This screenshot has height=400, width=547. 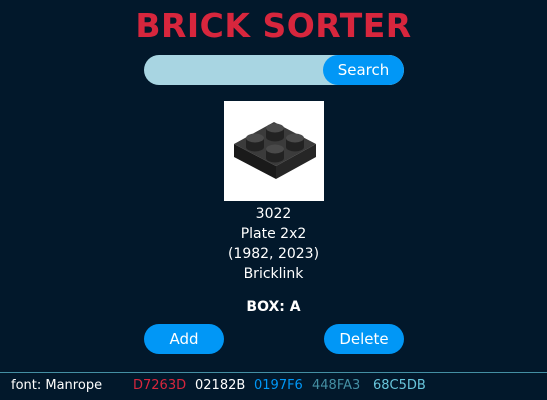 I want to click on part-years: (1982, 2023), so click(x=273, y=254).